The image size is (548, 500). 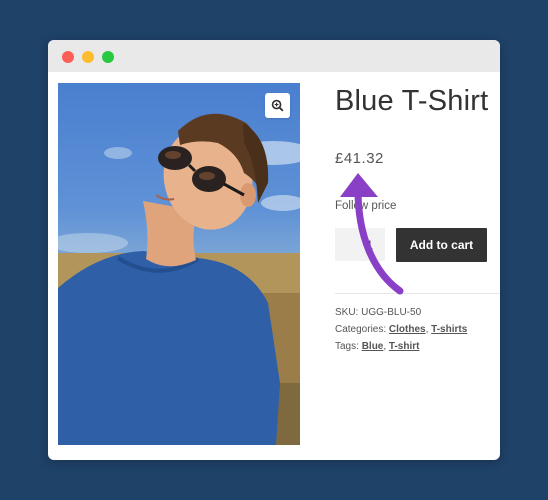 I want to click on sku-value: UGG-BLU-50, so click(x=391, y=312).